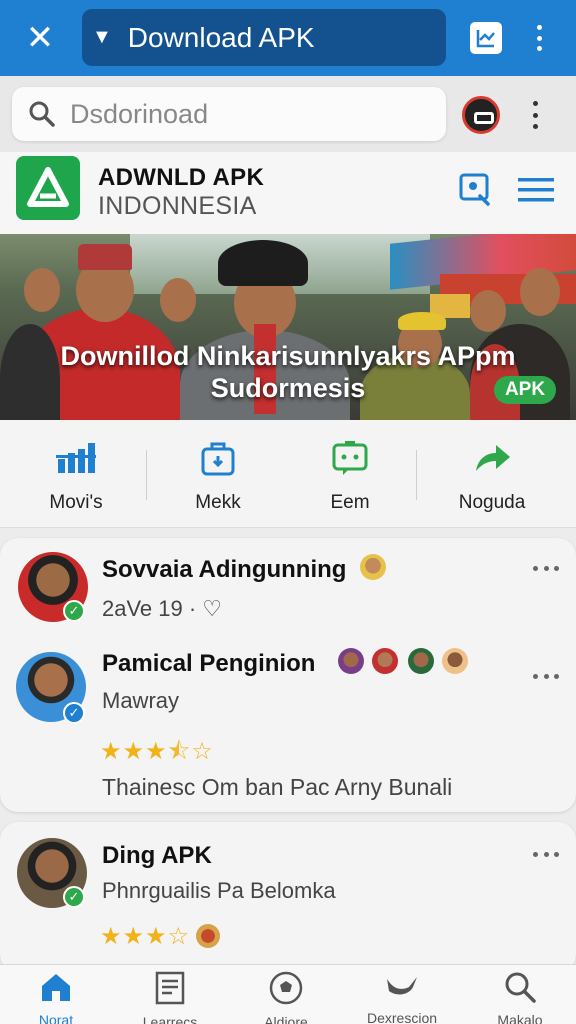 Image resolution: width=576 pixels, height=1024 pixels. What do you see at coordinates (493, 458) in the screenshot?
I see `share-arrow-icon` at bounding box center [493, 458].